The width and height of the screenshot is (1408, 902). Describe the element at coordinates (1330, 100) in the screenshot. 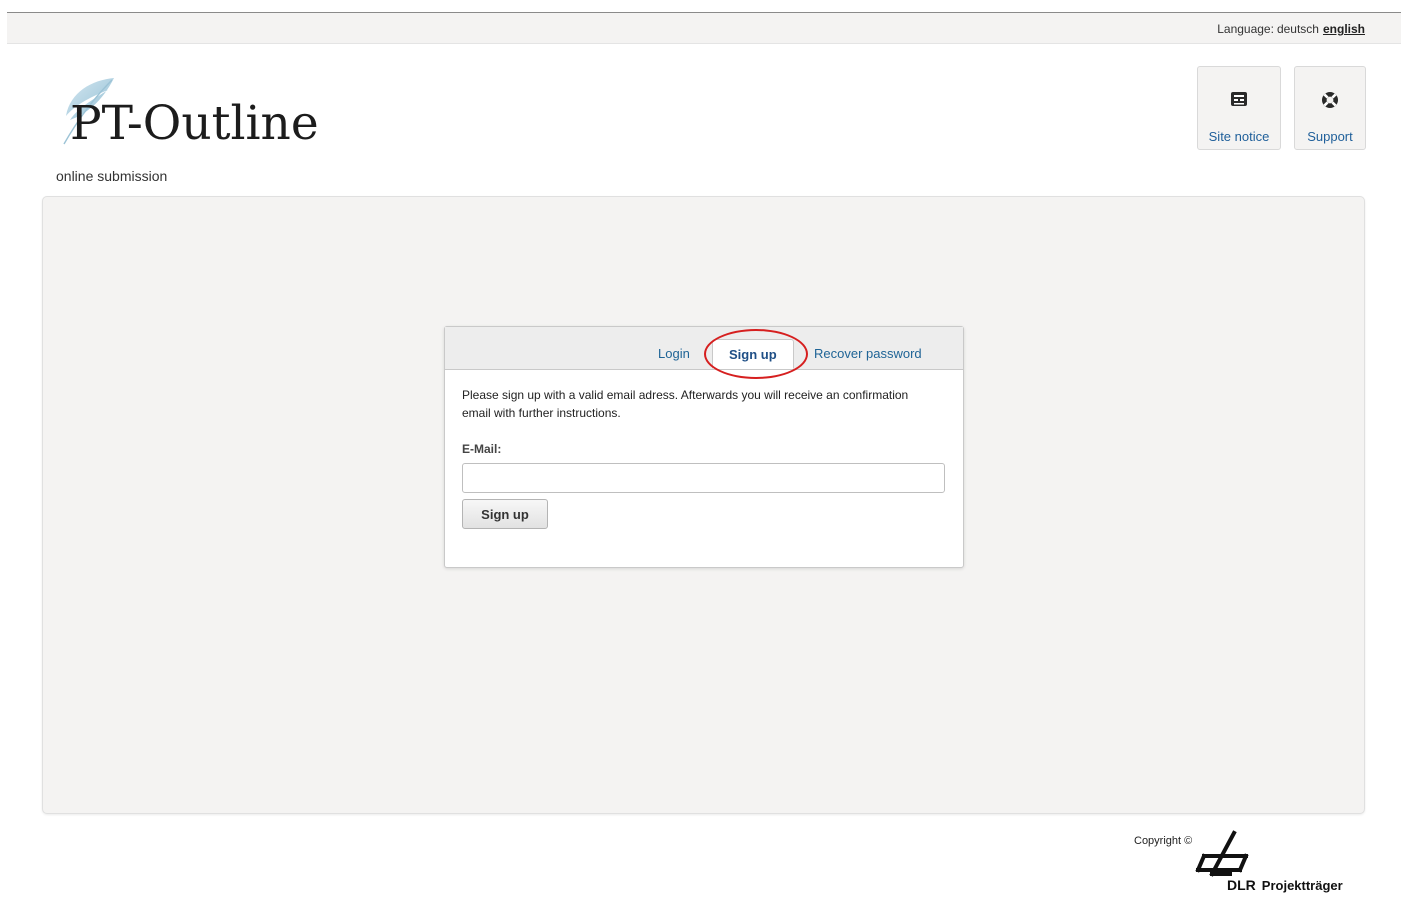

I see `lifebuoy-icon` at that location.